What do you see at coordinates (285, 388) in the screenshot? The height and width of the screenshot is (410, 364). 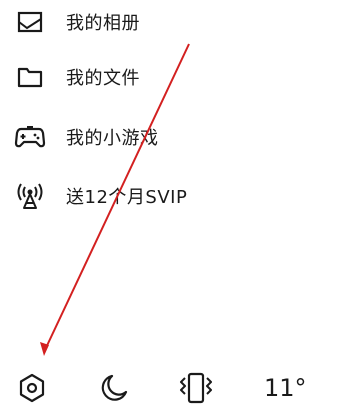 I see `weather-temperature: 11°` at bounding box center [285, 388].